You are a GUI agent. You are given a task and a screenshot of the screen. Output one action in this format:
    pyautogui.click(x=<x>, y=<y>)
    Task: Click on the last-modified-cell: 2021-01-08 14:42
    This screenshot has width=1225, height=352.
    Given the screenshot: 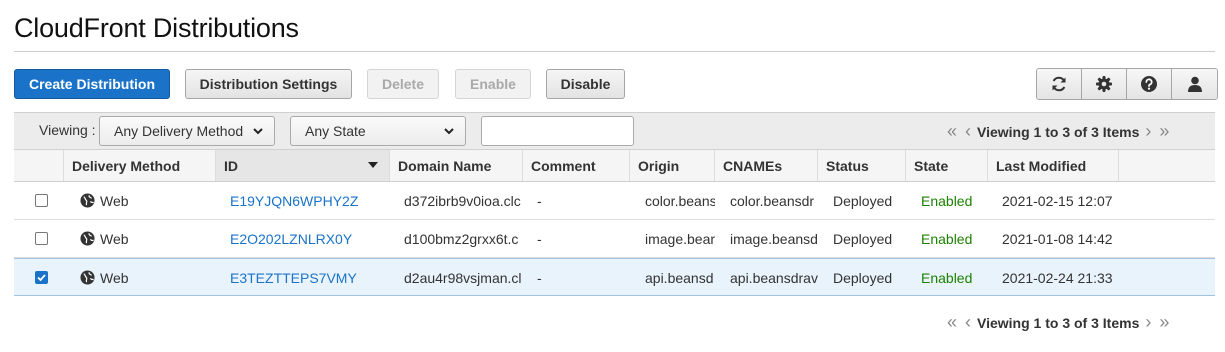 What is the action you would take?
    pyautogui.click(x=1057, y=238)
    